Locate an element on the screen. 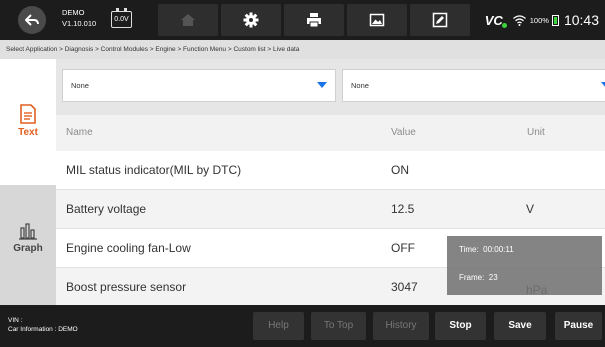 The image size is (605, 347). header-unit: Unit is located at coordinates (536, 132).